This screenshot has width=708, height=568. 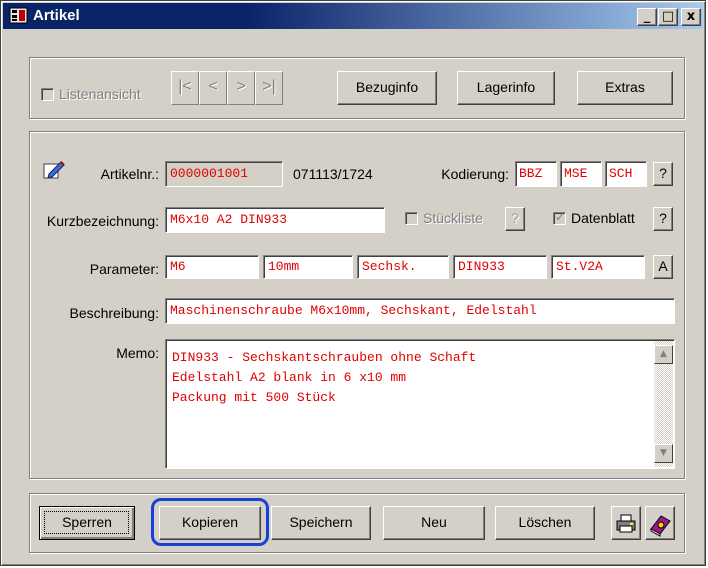 I want to click on check-icon: ✓, so click(x=560, y=217).